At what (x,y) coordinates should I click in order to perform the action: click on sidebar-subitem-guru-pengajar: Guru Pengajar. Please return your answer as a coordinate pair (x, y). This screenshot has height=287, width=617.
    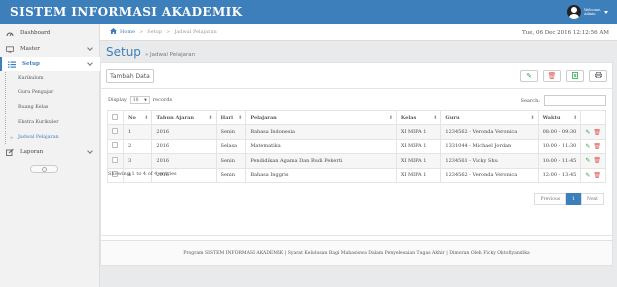
    Looking at the image, I should click on (55, 92).